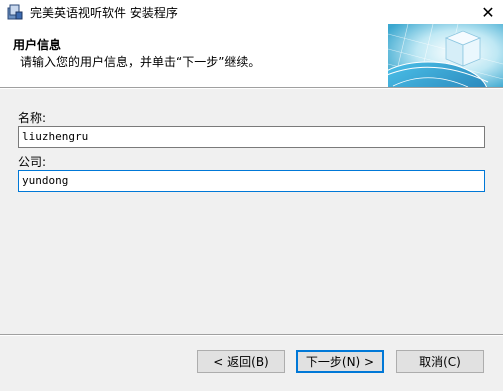 This screenshot has width=503, height=391. Describe the element at coordinates (32, 162) in the screenshot. I see `company-label: 公司:` at that location.